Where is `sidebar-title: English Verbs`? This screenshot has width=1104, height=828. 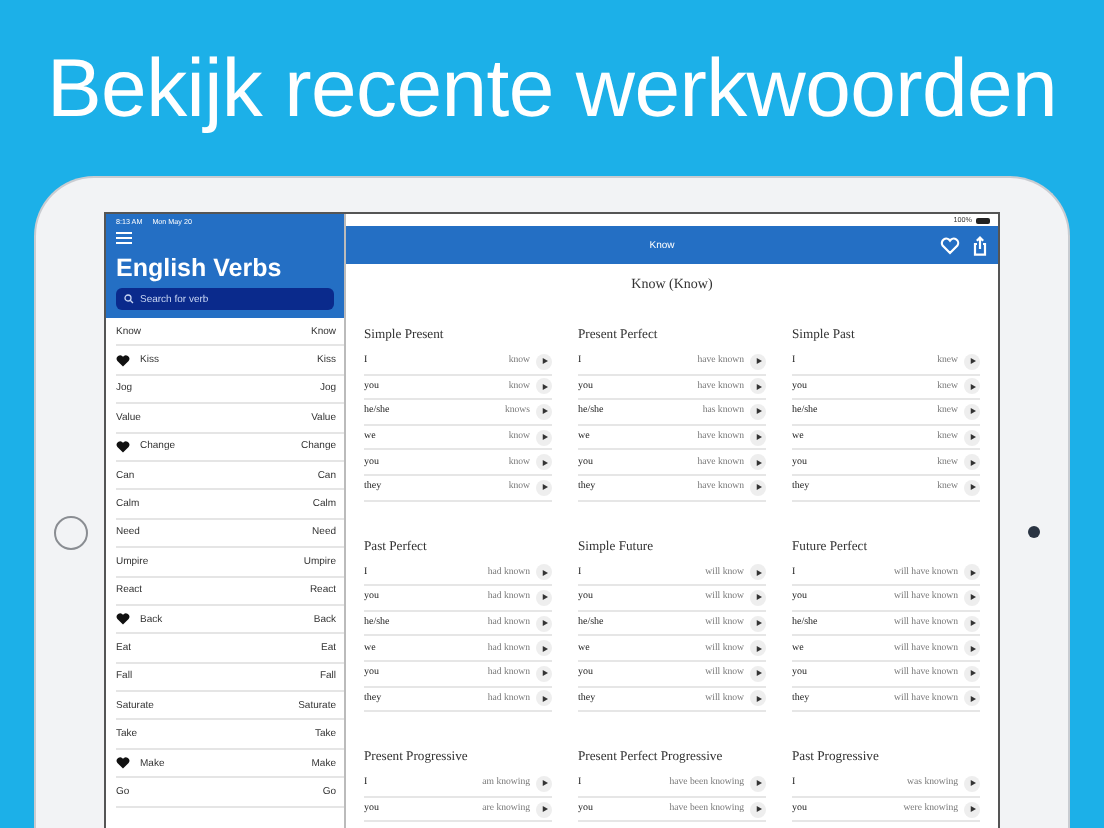
sidebar-title: English Verbs is located at coordinates (200, 268).